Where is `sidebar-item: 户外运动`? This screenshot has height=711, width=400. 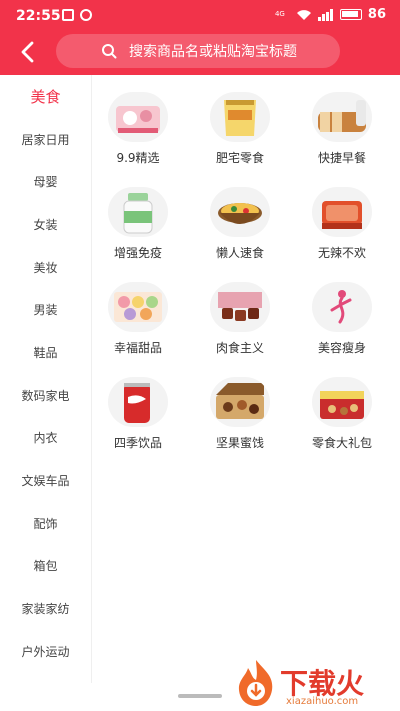
sidebar-item: 户外运动 is located at coordinates (45, 651).